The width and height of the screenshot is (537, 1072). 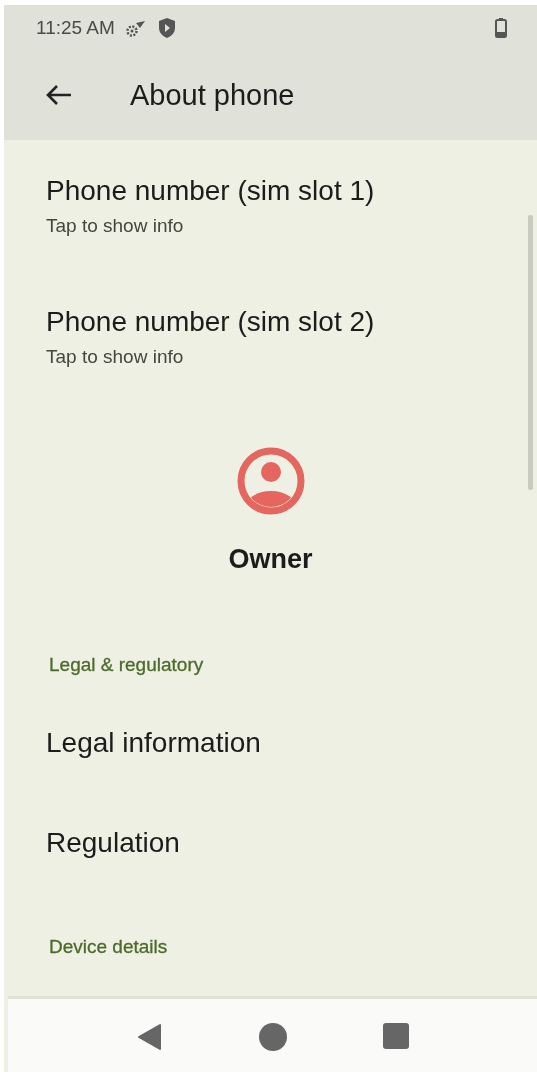 What do you see at coordinates (501, 27) in the screenshot?
I see `battery-icon` at bounding box center [501, 27].